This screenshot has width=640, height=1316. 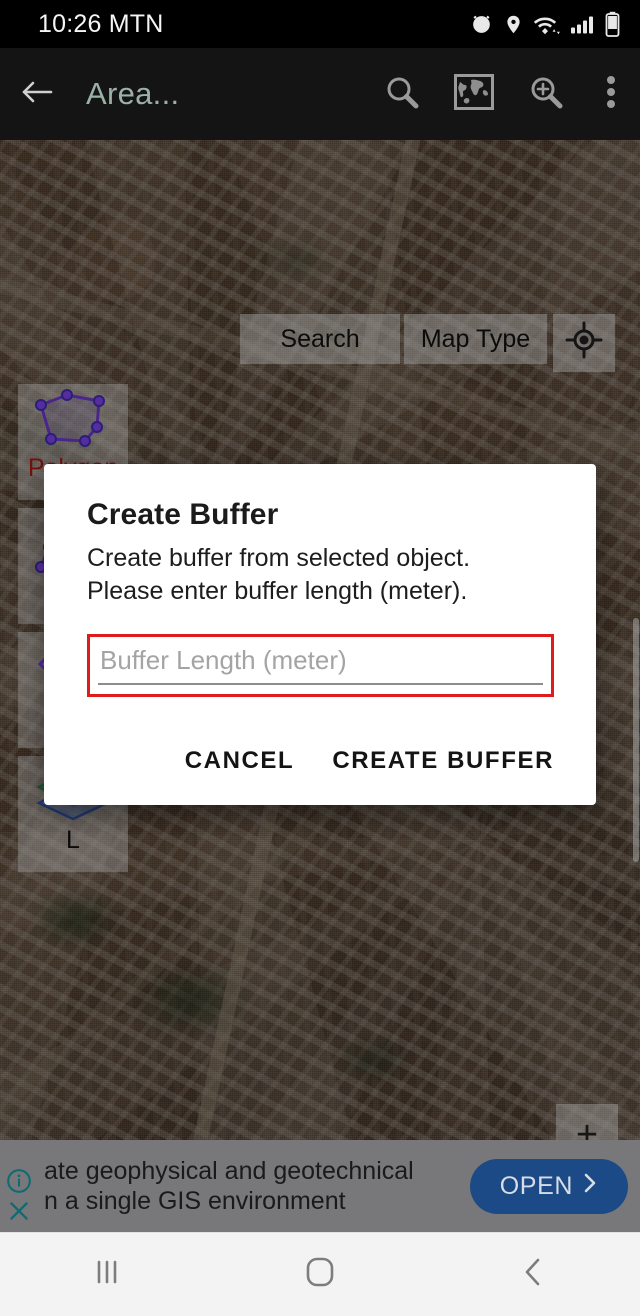 I want to click on search-button, so click(x=402, y=94).